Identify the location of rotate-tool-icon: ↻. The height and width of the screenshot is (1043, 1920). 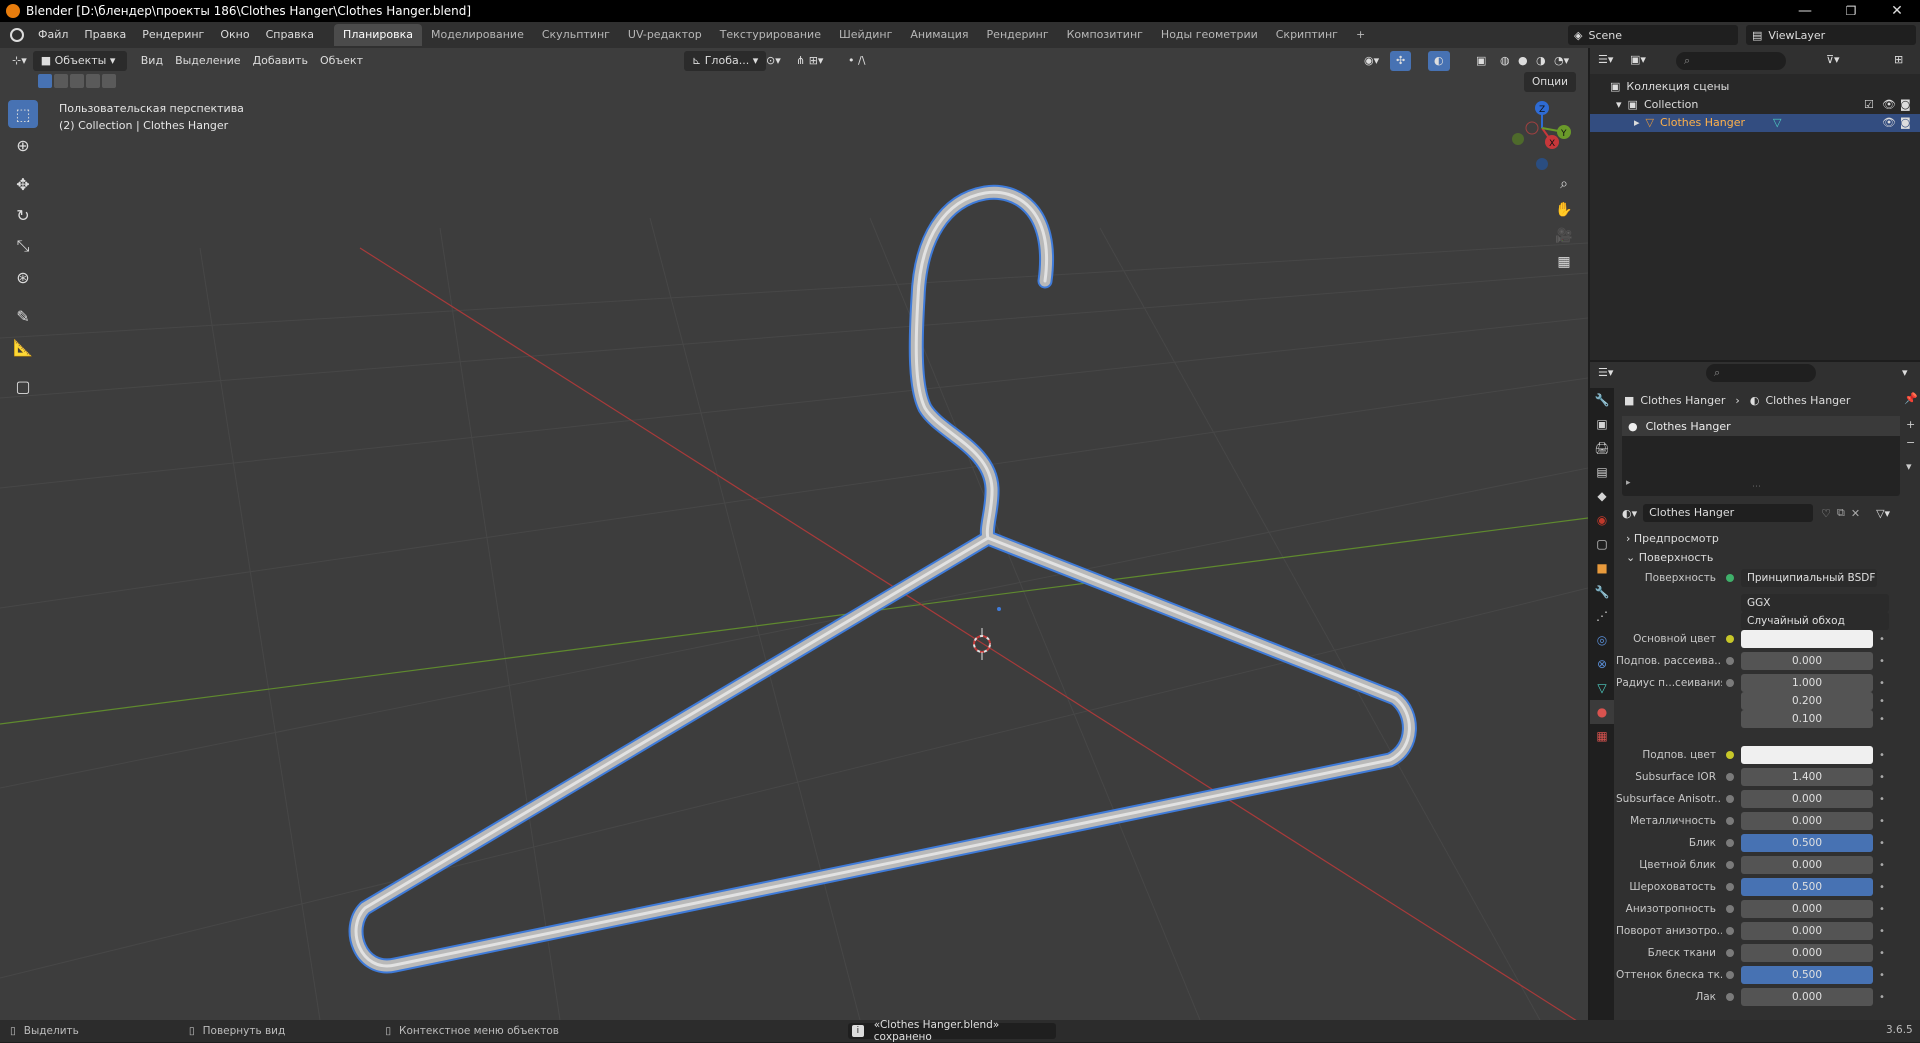
(23, 215).